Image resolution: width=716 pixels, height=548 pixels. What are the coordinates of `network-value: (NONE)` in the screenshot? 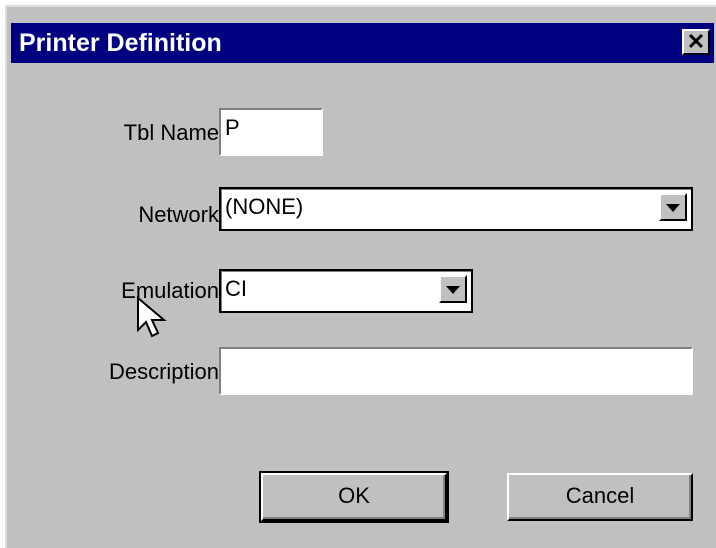 It's located at (264, 206).